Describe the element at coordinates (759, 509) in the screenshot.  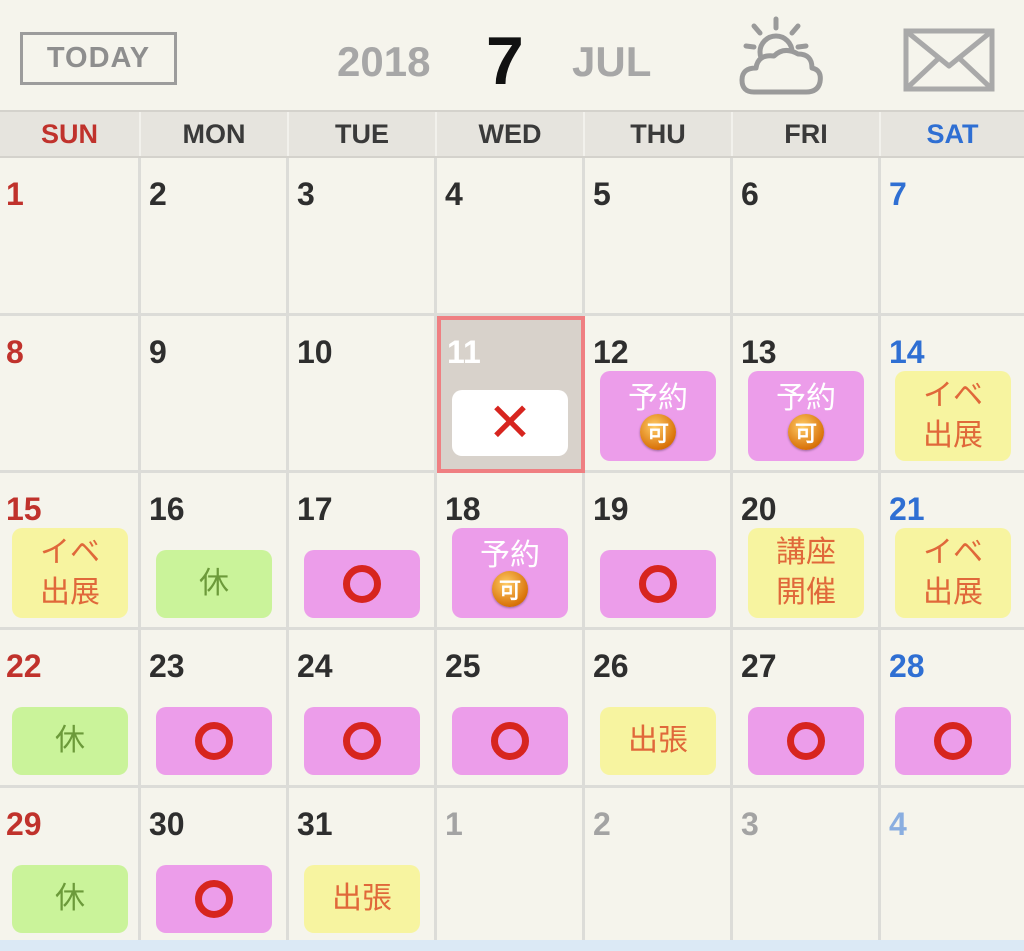
I see `day-number: 20` at that location.